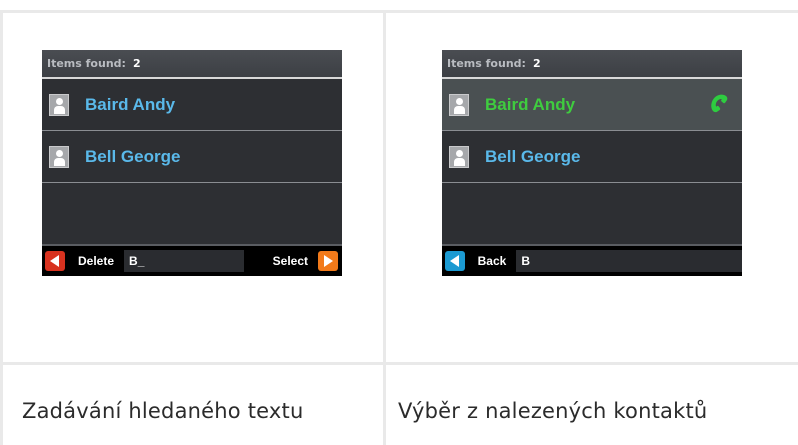 The height and width of the screenshot is (445, 798). Describe the element at coordinates (290, 261) in the screenshot. I see `select-label: Select` at that location.